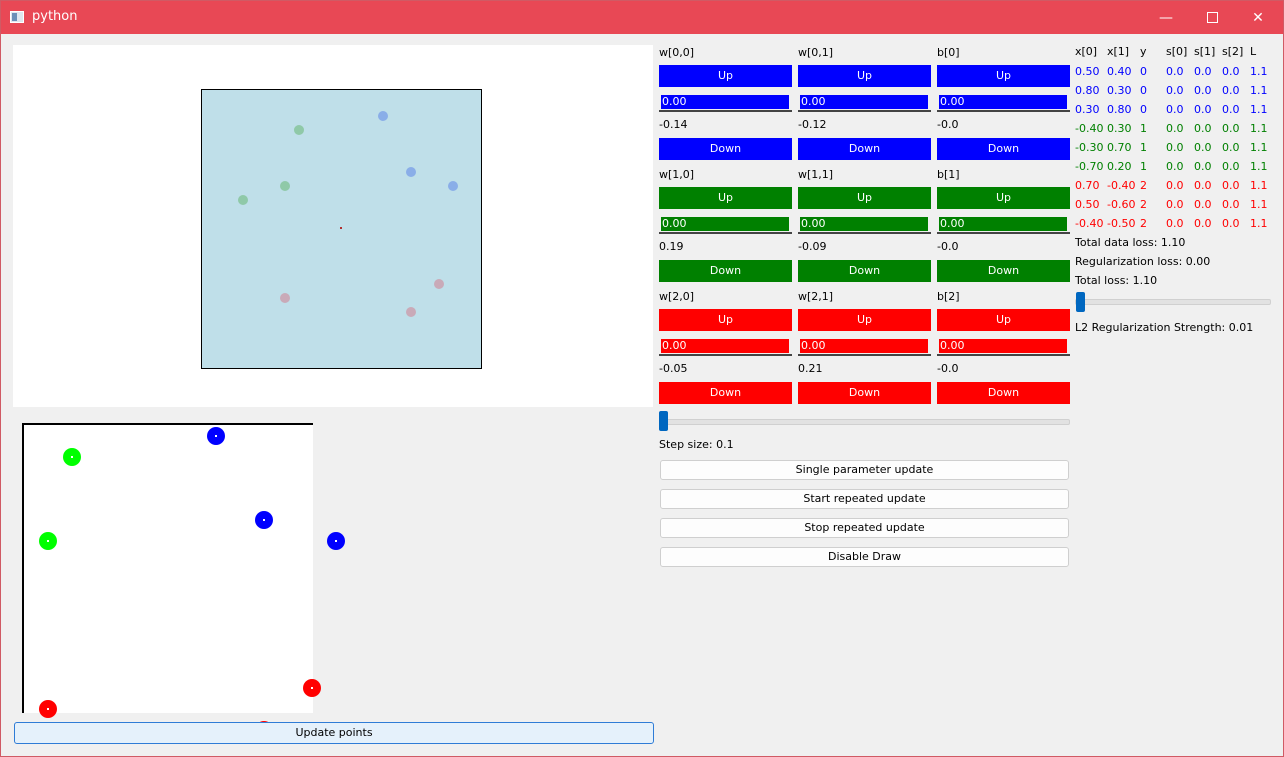  What do you see at coordinates (725, 76) in the screenshot?
I see `up-button-w-0-0: Up` at bounding box center [725, 76].